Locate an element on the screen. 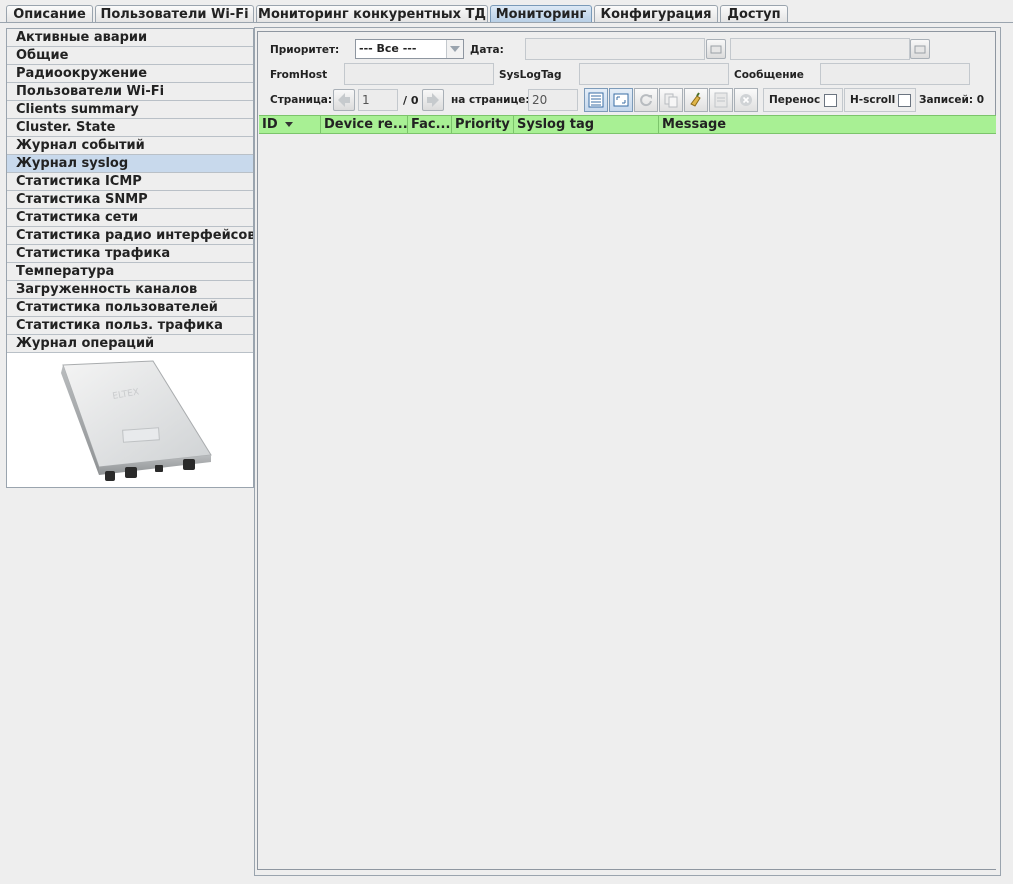  per-page-label: на странице: is located at coordinates (490, 100).